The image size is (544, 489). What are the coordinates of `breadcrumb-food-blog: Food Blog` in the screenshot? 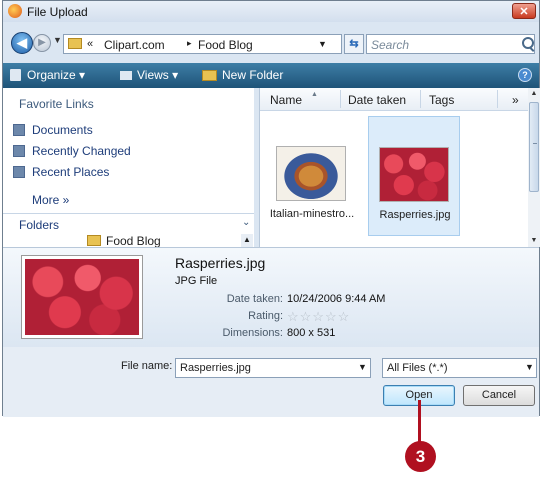 It's located at (225, 45).